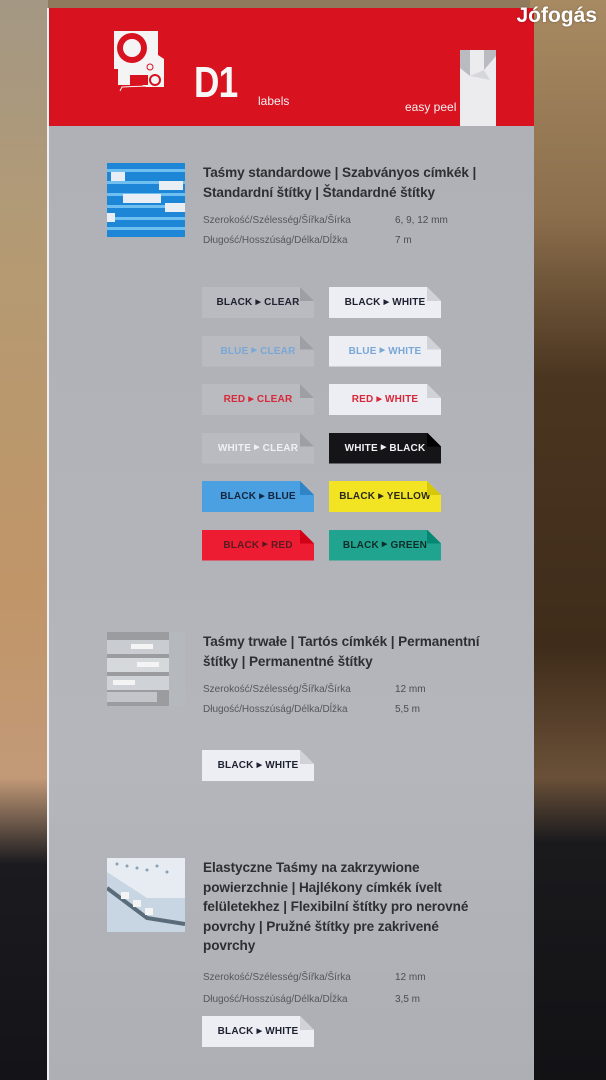 Image resolution: width=606 pixels, height=1080 pixels. Describe the element at coordinates (258, 496) in the screenshot. I see `tape-swatch-black-on-blue: BLACK ▶ BLUE` at that location.